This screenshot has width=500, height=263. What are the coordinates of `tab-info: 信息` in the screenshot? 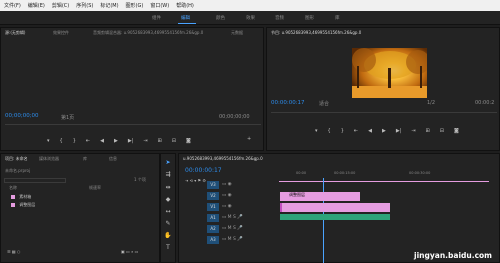 It's located at (113, 159).